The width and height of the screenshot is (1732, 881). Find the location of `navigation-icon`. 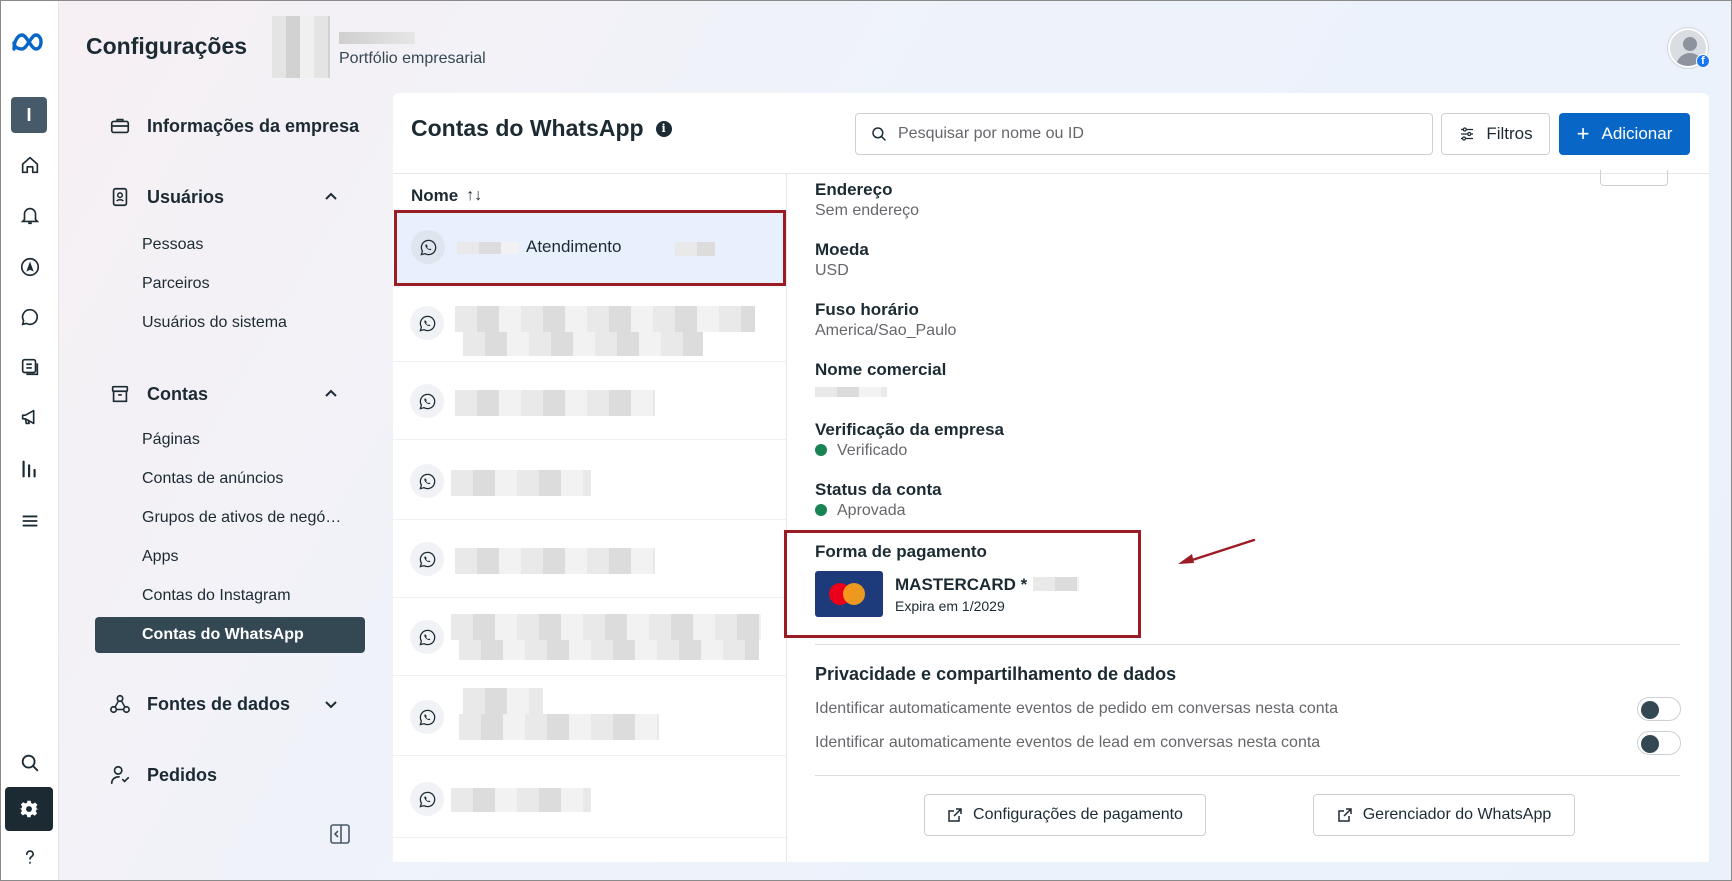

navigation-icon is located at coordinates (30, 267).